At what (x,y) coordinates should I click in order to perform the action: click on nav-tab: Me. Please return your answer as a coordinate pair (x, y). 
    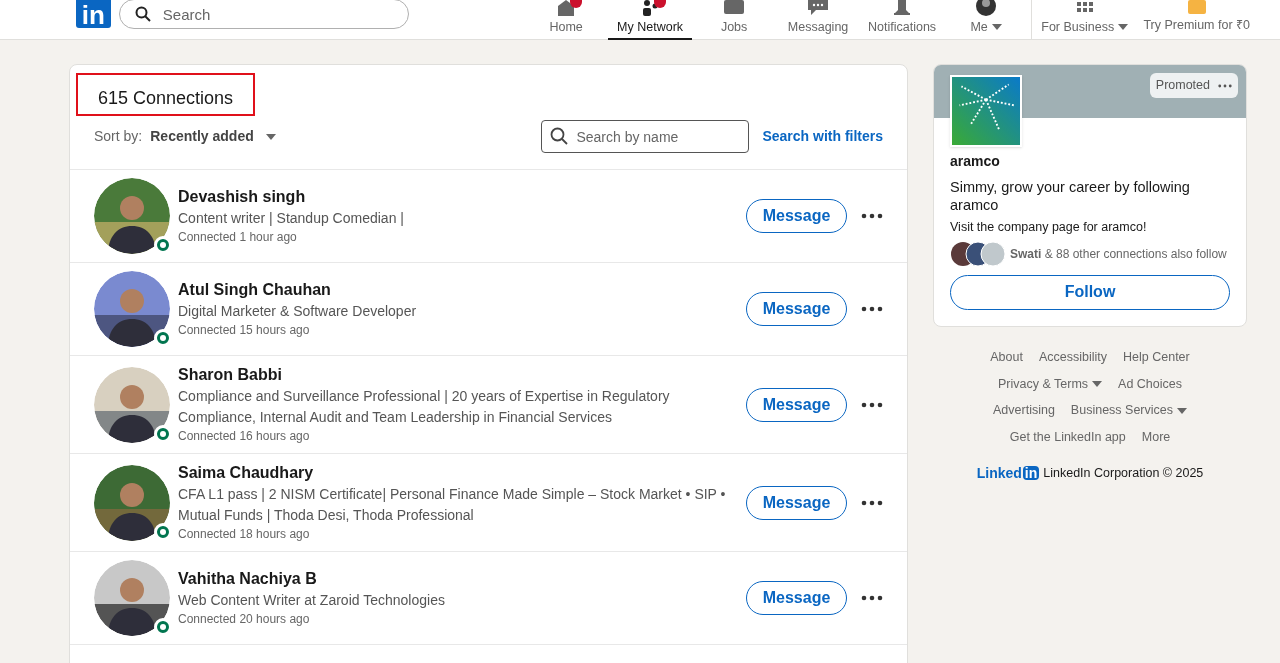
    Looking at the image, I should click on (986, 20).